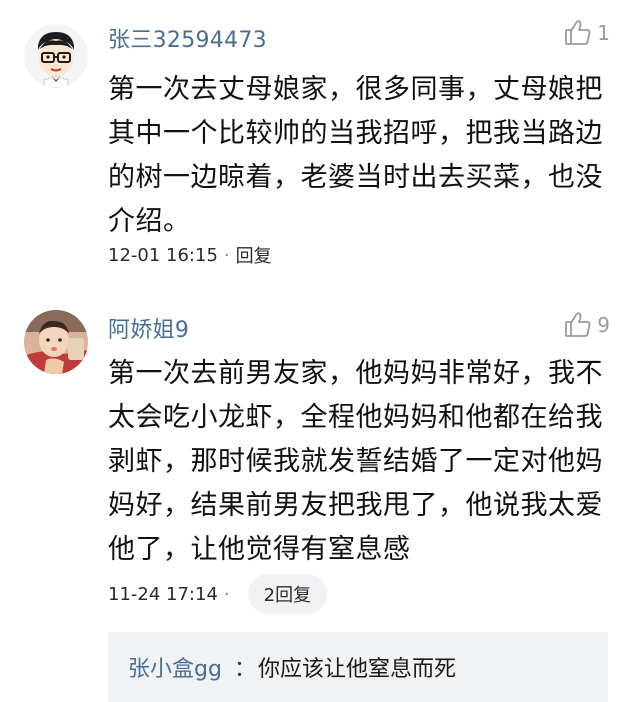 The width and height of the screenshot is (640, 702). I want to click on like-count: 1, so click(603, 33).